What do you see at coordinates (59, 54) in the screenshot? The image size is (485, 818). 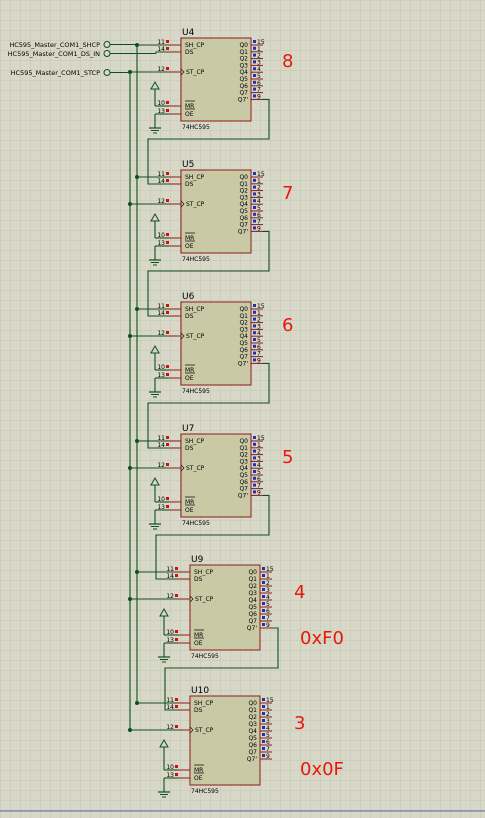 I see `net-terminal-ds-in: HC595_Master_COM1_DS_IN` at bounding box center [59, 54].